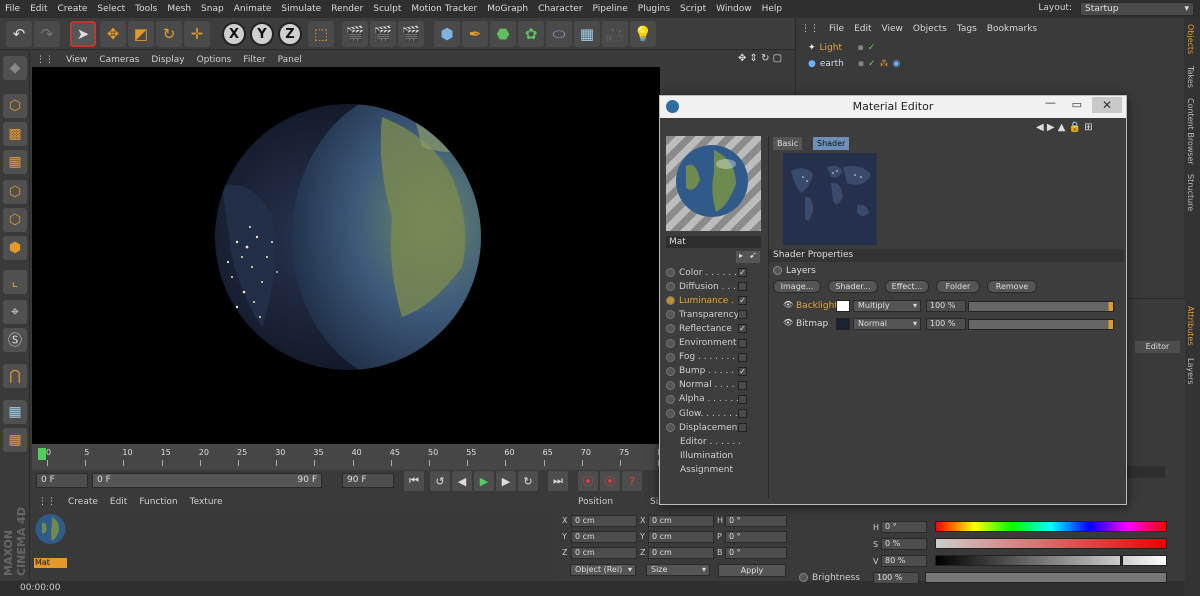 The width and height of the screenshot is (1200, 596). I want to click on autokey-icon: ⦿, so click(610, 481).